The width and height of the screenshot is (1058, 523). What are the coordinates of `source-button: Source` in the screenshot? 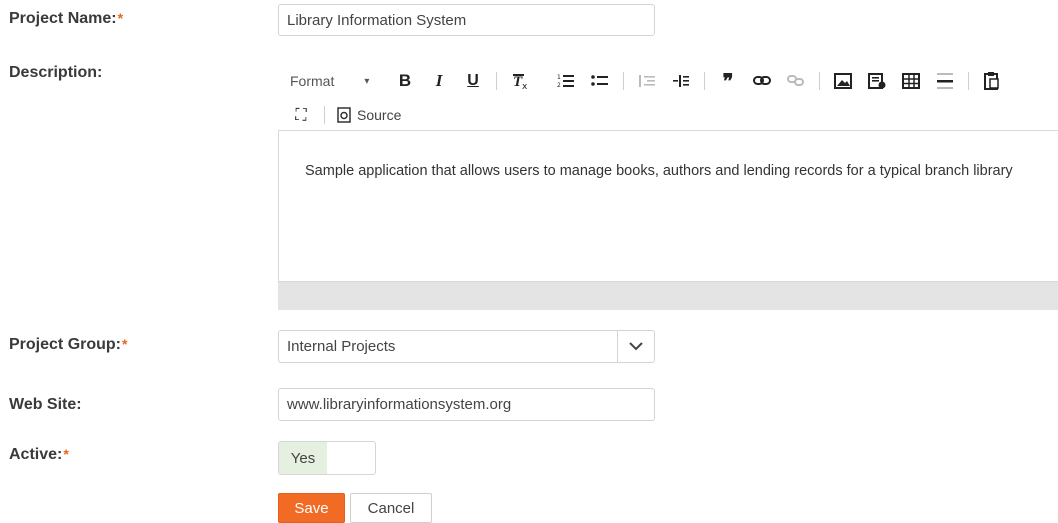 It's located at (369, 115).